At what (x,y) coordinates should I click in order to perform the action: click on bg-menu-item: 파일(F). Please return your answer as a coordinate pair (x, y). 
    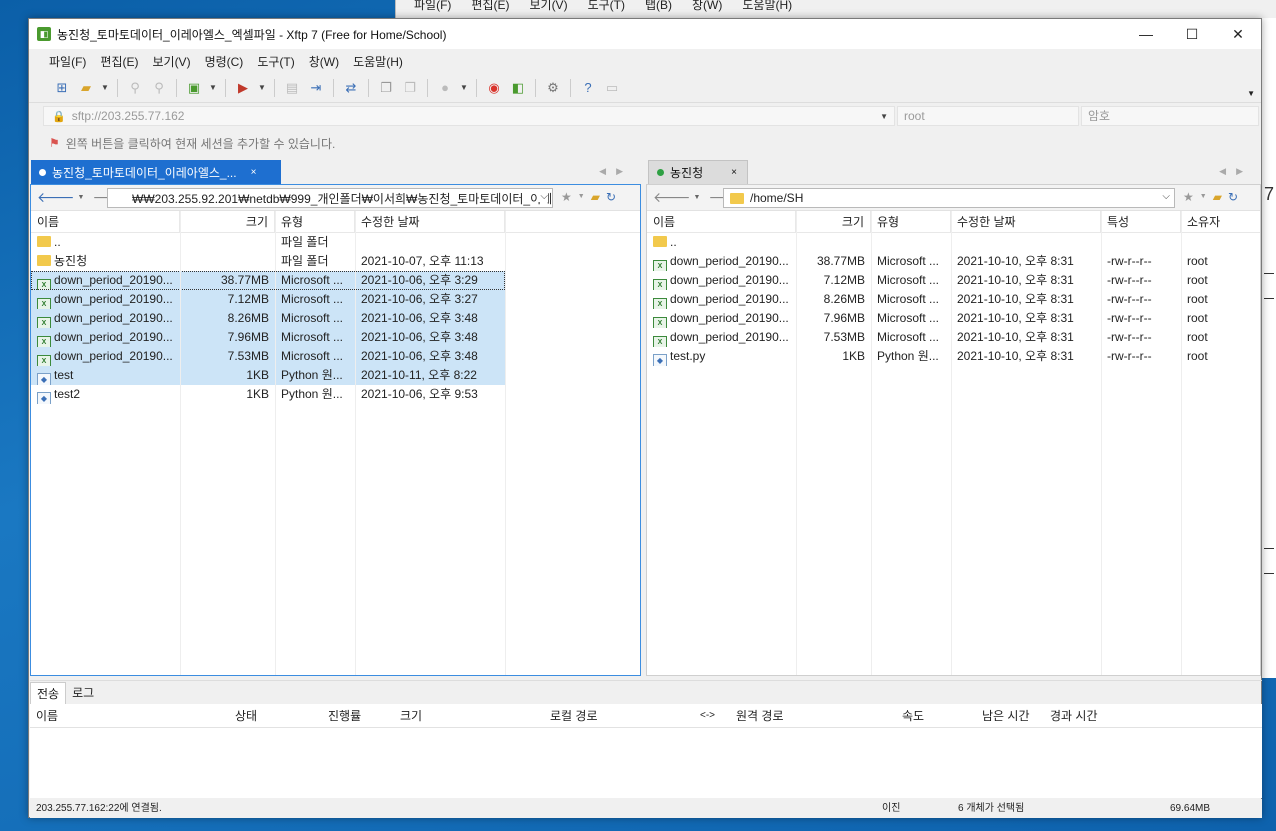
    Looking at the image, I should click on (432, 6).